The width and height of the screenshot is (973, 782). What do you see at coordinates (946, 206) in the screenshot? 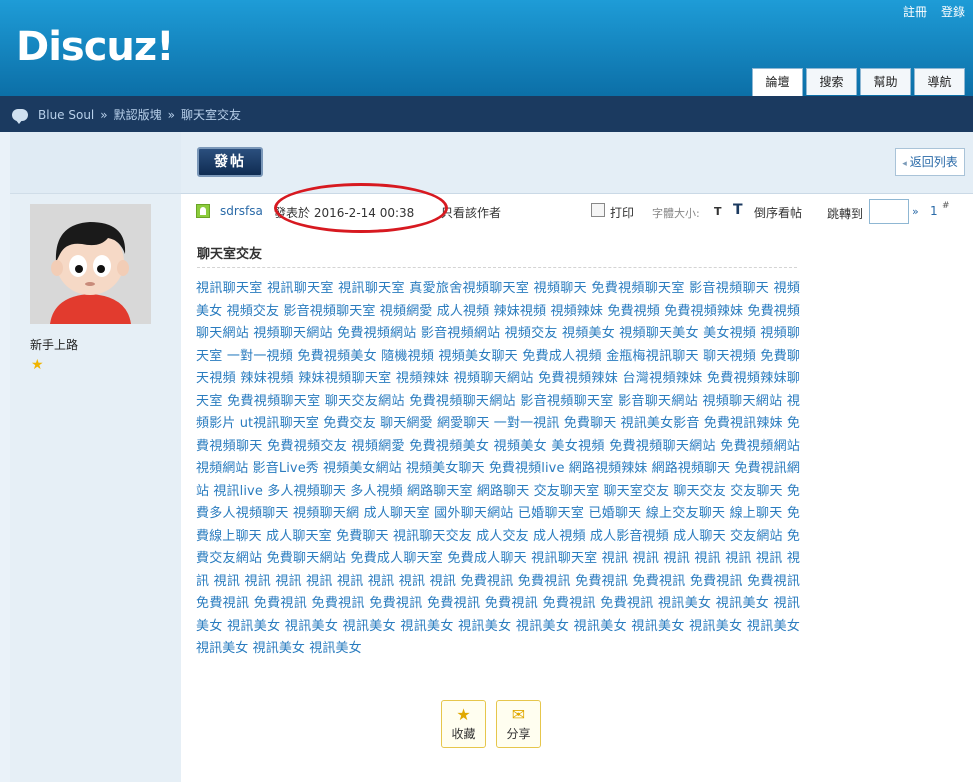
I see `floor-hash: #` at bounding box center [946, 206].